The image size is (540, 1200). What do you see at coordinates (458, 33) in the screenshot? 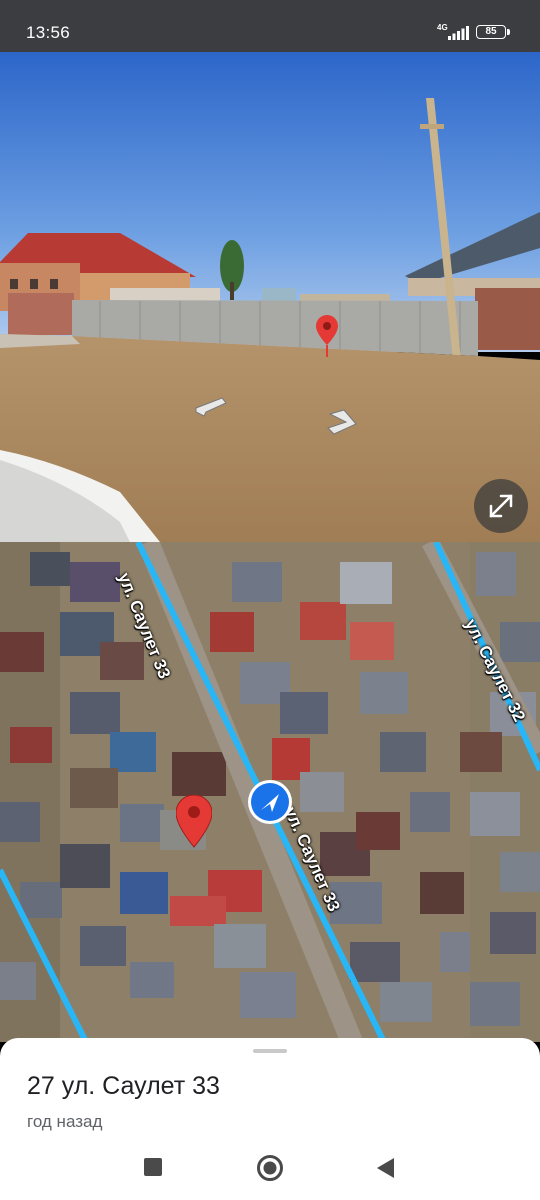
I see `signal-icon` at bounding box center [458, 33].